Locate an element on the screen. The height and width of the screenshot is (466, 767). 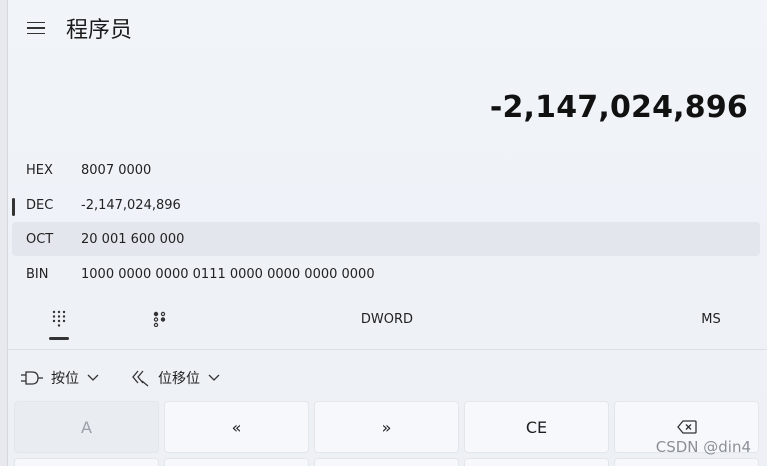
menu-icon is located at coordinates (39, 28).